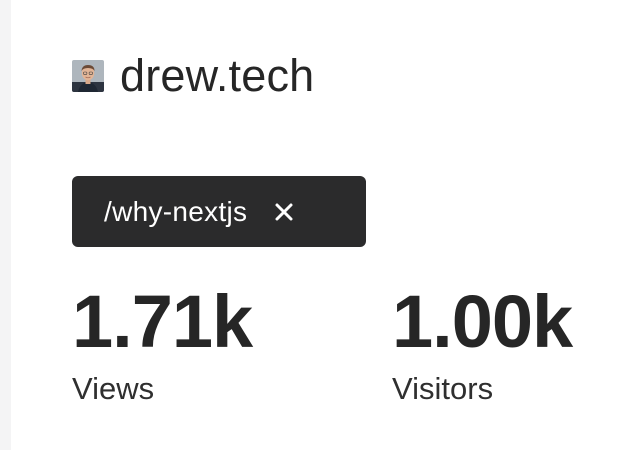 The image size is (638, 450). Describe the element at coordinates (217, 75) in the screenshot. I see `site-name: drew.tech` at that location.